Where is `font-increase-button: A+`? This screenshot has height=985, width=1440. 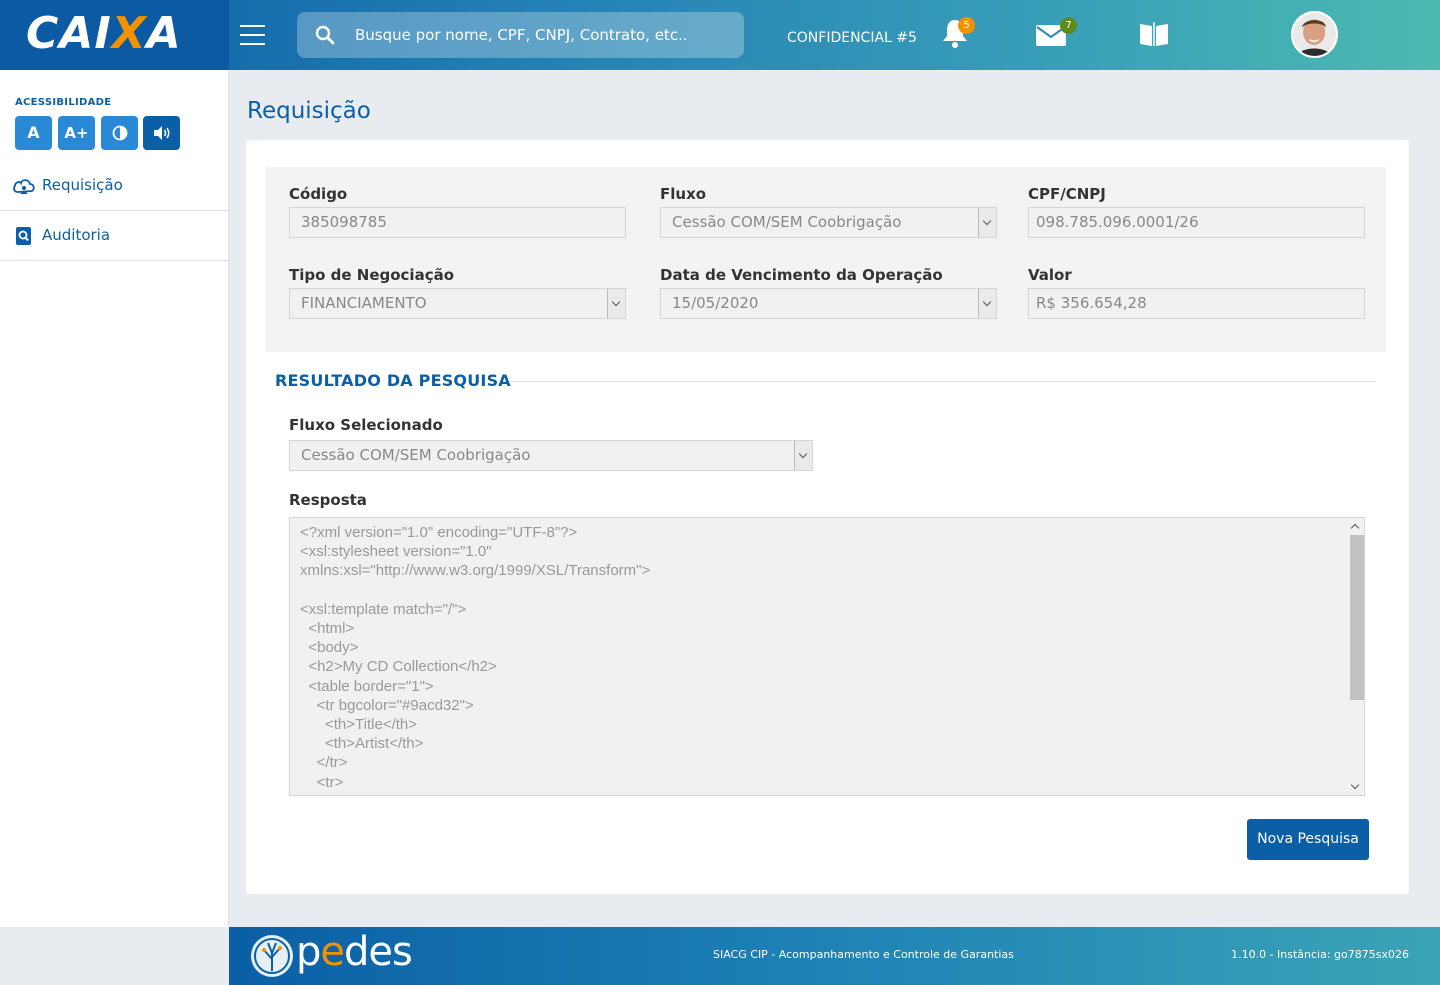
font-increase-button: A+ is located at coordinates (76, 133).